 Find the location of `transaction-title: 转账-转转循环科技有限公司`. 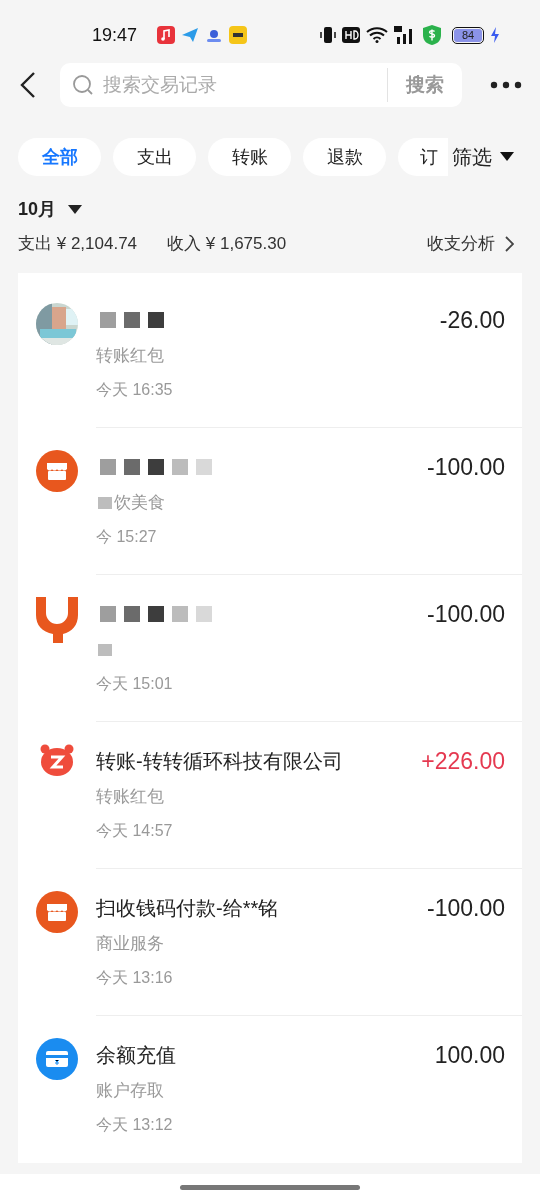

transaction-title: 转账-转转循环科技有限公司 is located at coordinates (219, 761).